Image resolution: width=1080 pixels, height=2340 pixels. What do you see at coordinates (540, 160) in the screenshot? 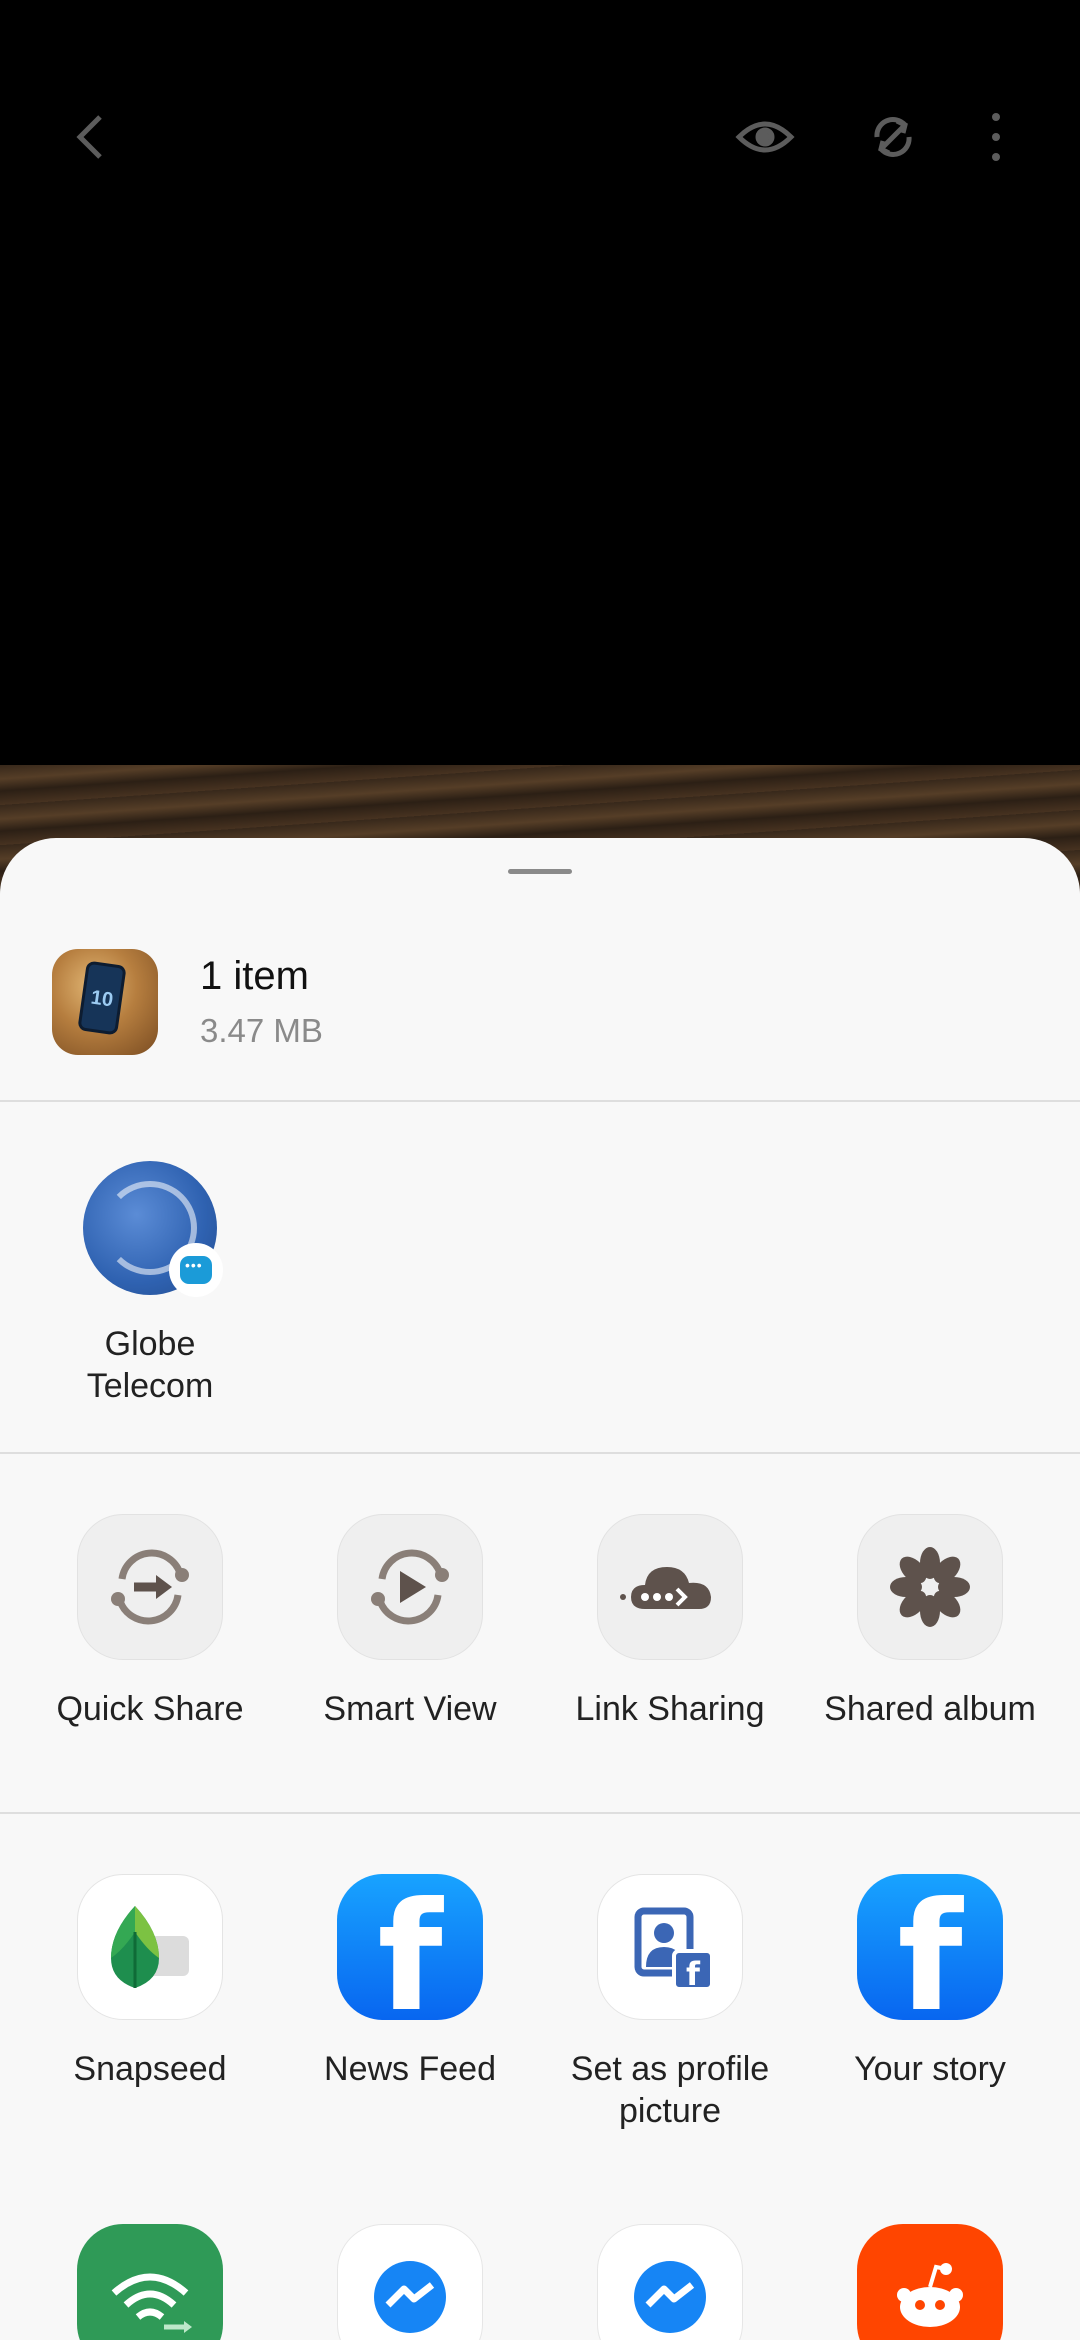
I see `viewer-toolbar` at bounding box center [540, 160].